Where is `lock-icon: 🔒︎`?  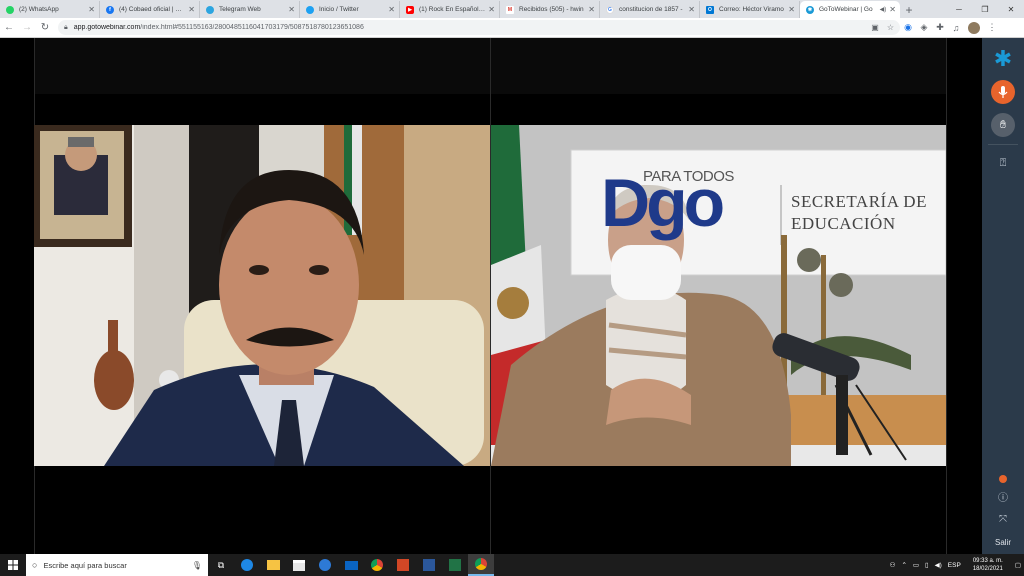
lock-icon: 🔒︎ is located at coordinates (66, 28).